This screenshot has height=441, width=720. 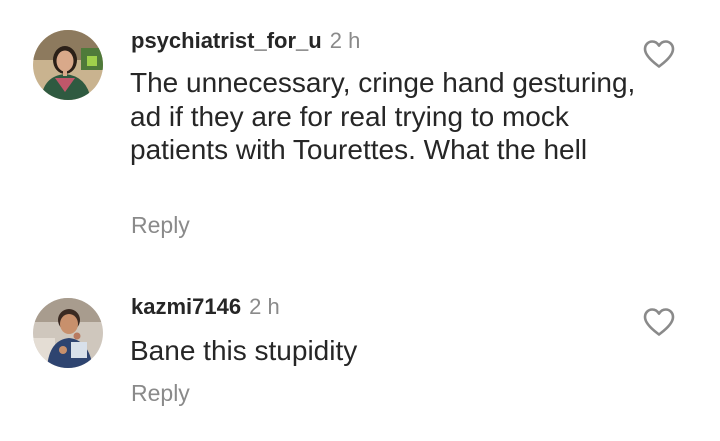 I want to click on comment-meta: psychiatrist_for_u 2 h, so click(x=245, y=41).